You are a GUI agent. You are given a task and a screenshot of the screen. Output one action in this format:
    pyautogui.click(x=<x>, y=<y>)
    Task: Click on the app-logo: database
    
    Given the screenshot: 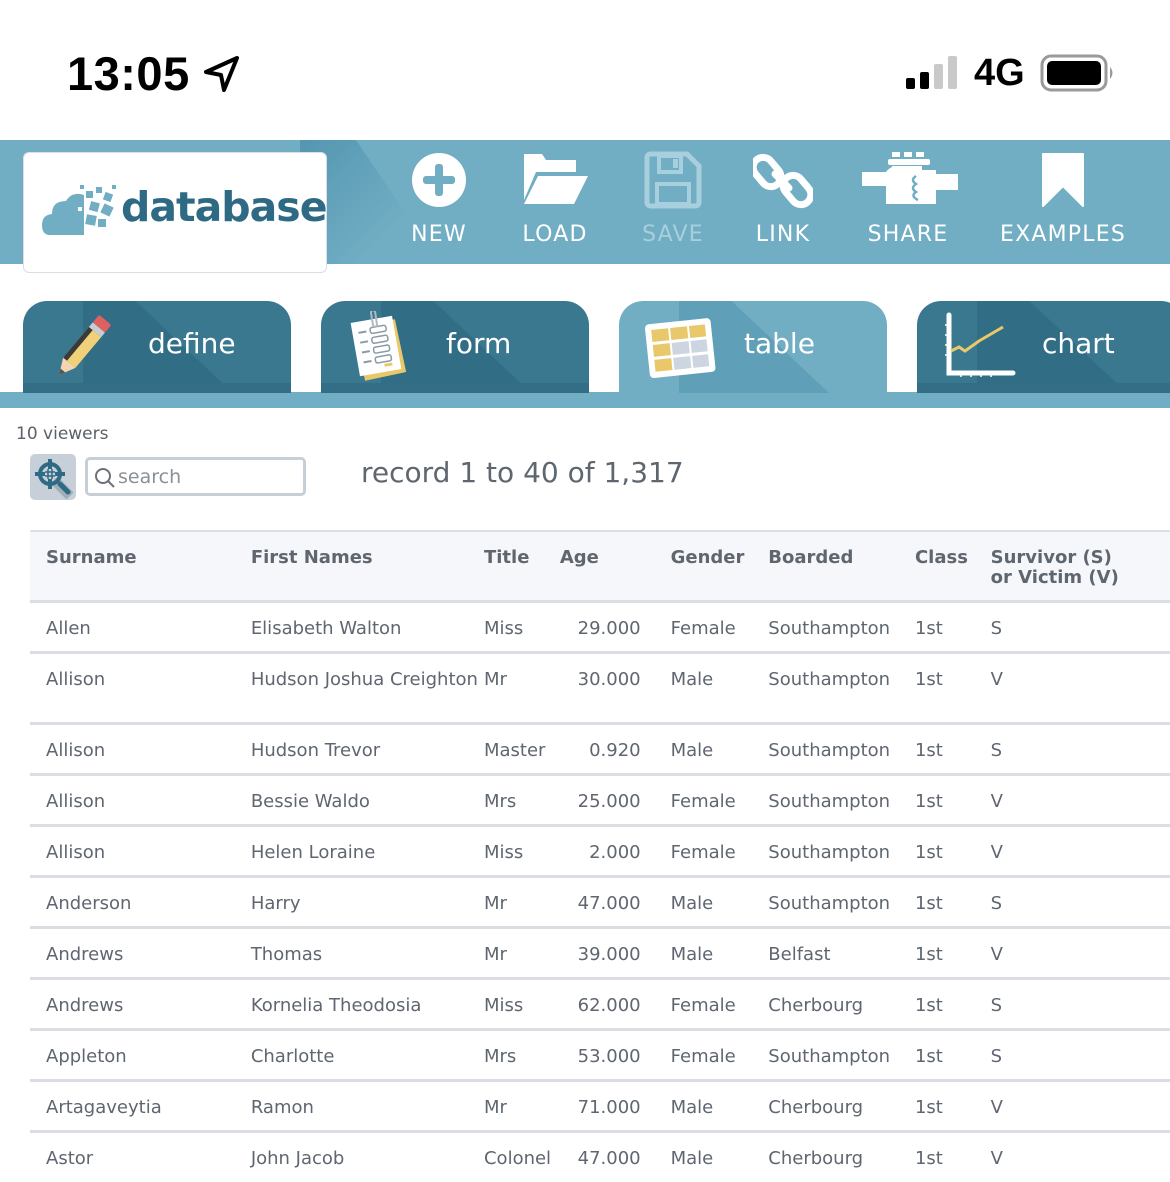 What is the action you would take?
    pyautogui.click(x=175, y=212)
    